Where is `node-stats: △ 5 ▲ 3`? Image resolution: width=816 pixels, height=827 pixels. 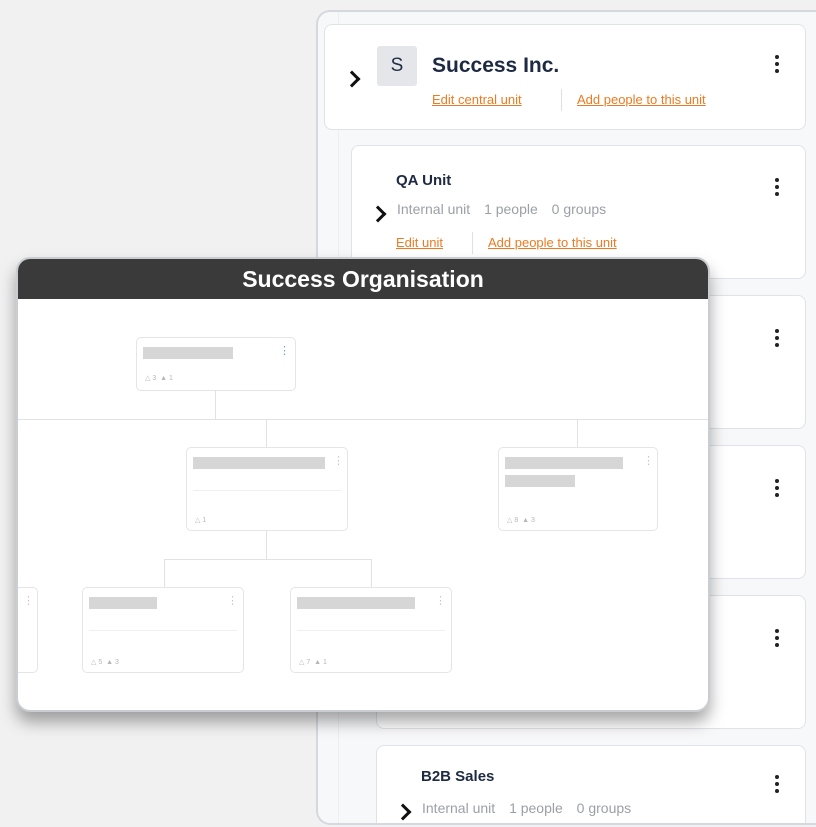
node-stats: △ 5 ▲ 3 is located at coordinates (105, 662).